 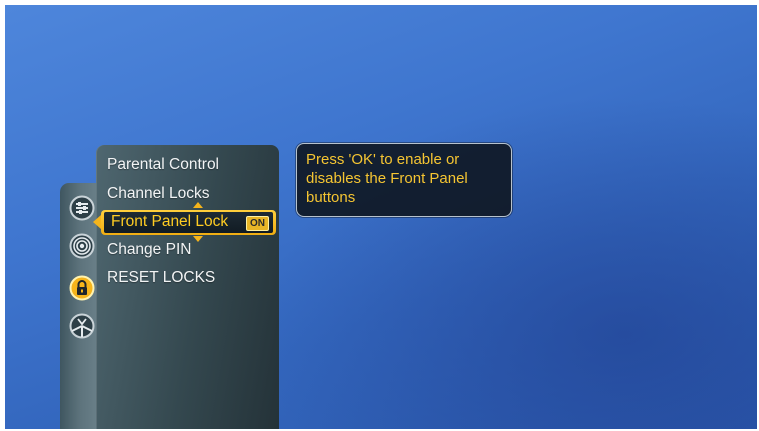 I want to click on scroll-down-arrow-icon, so click(x=198, y=239).